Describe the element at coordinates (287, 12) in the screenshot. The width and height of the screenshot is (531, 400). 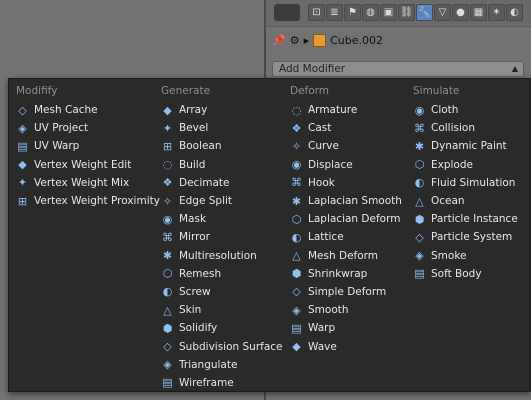
I see `editor-type-button` at that location.